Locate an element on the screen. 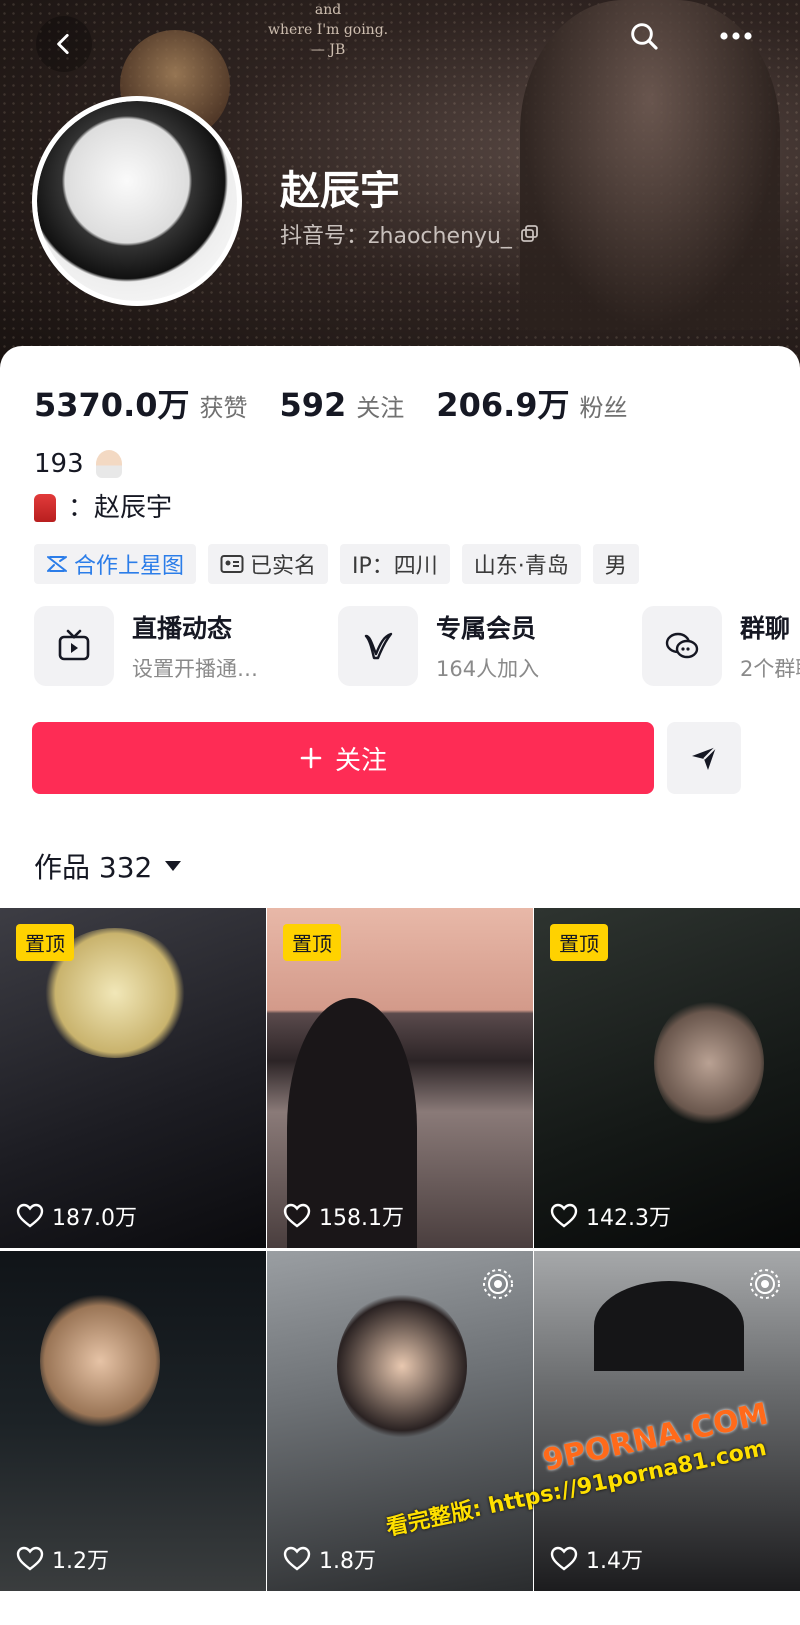 The height and width of the screenshot is (1625, 800). feature-group-chat: 群聊 2个群聊 is located at coordinates (721, 646).